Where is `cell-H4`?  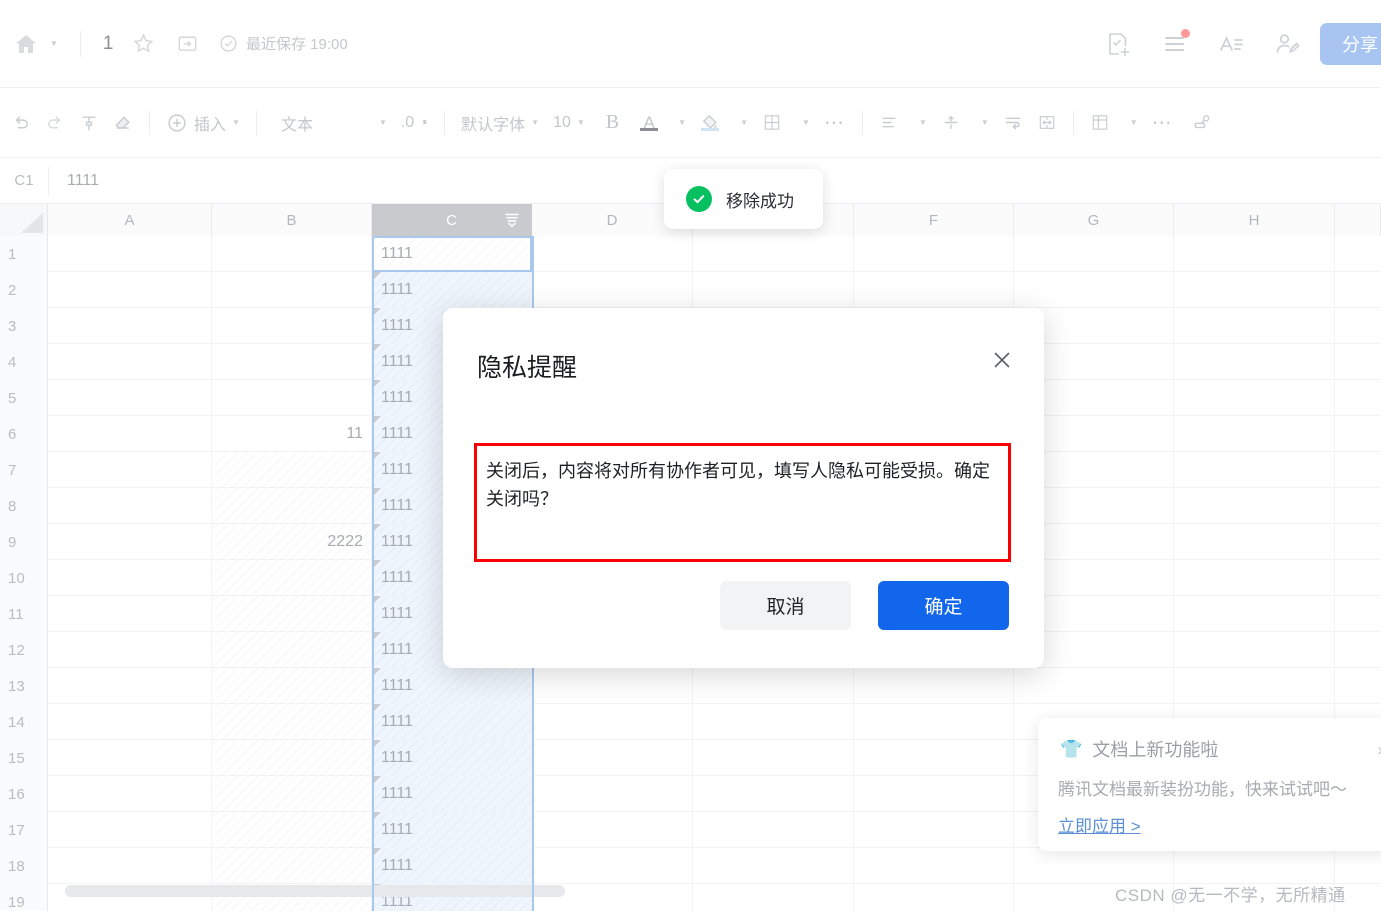
cell-H4 is located at coordinates (1254, 362).